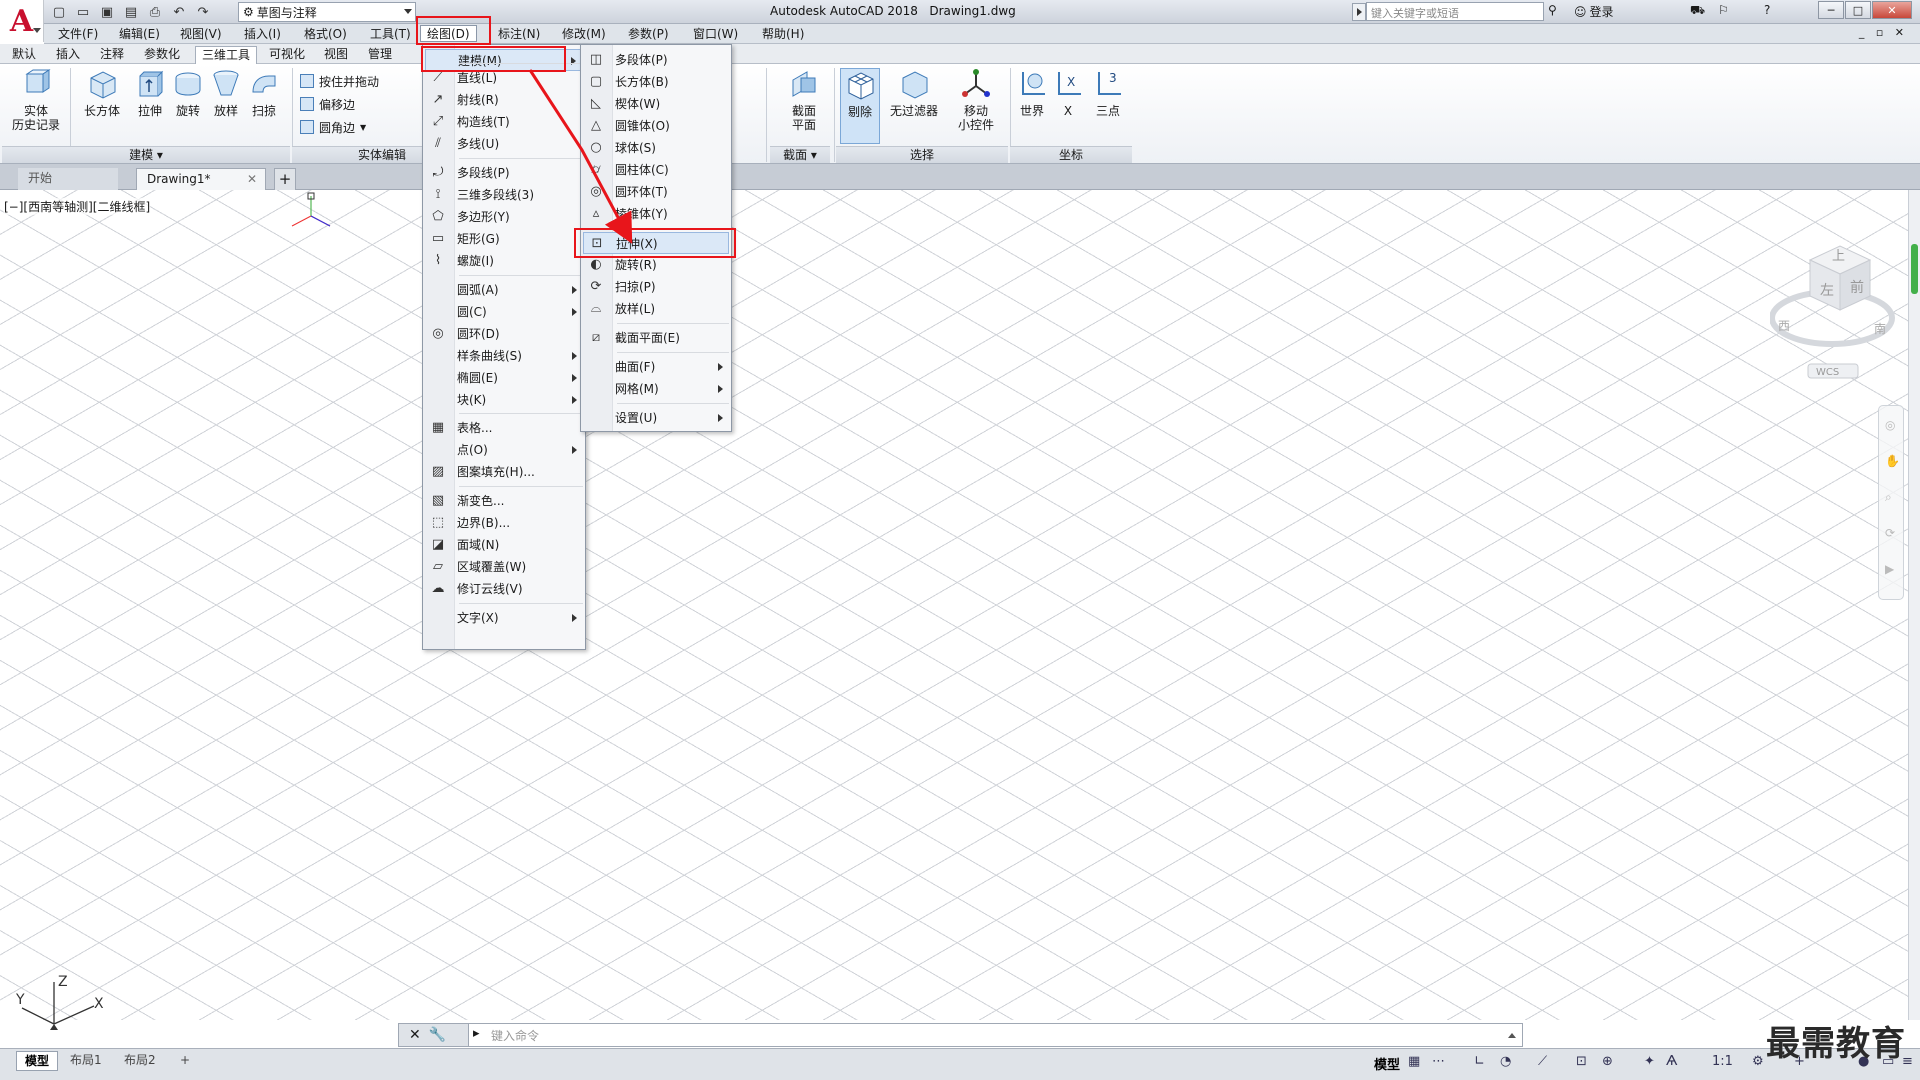 This screenshot has height=1080, width=1920. I want to click on modeling-item-14: 网格(M), so click(656, 389).